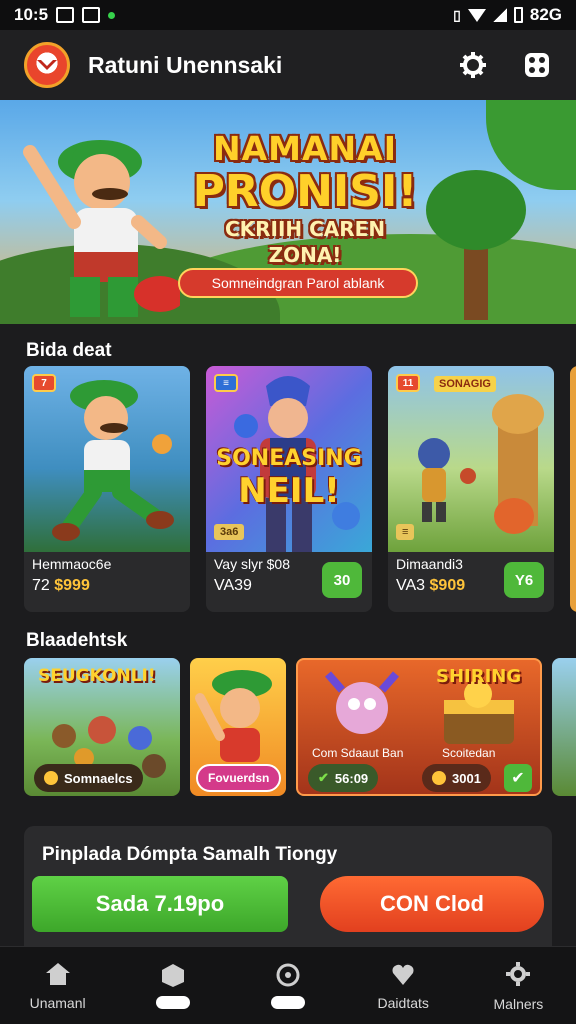  Describe the element at coordinates (564, 727) in the screenshot. I see `bundle-card-peek` at that location.